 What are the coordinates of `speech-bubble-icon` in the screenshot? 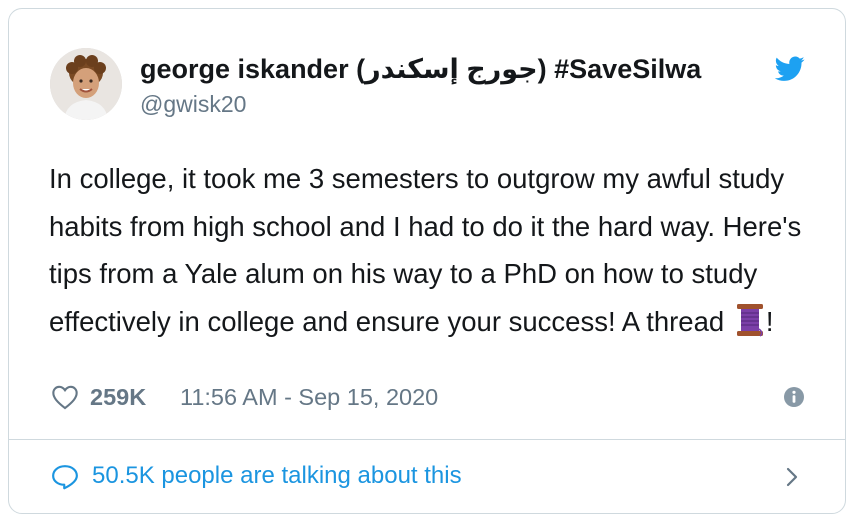 It's located at (65, 477).